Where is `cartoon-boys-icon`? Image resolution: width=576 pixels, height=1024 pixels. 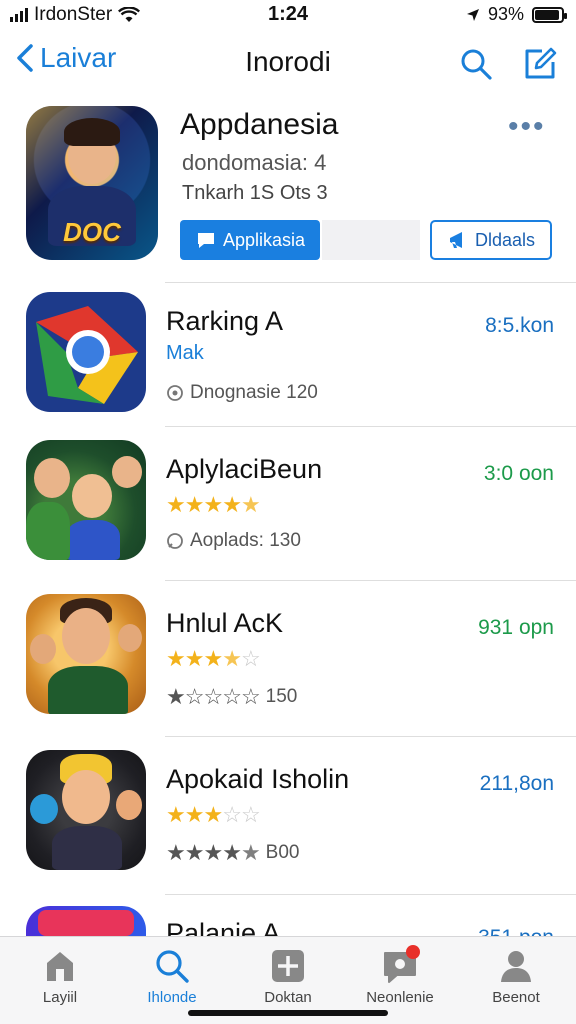 cartoon-boys-icon is located at coordinates (86, 810).